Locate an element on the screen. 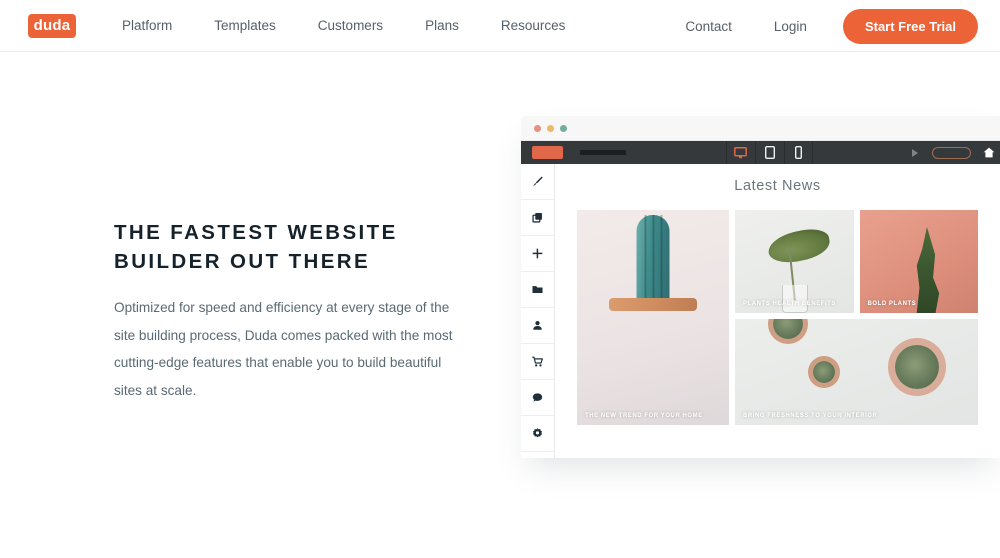  files-folder-icon is located at coordinates (537, 290).